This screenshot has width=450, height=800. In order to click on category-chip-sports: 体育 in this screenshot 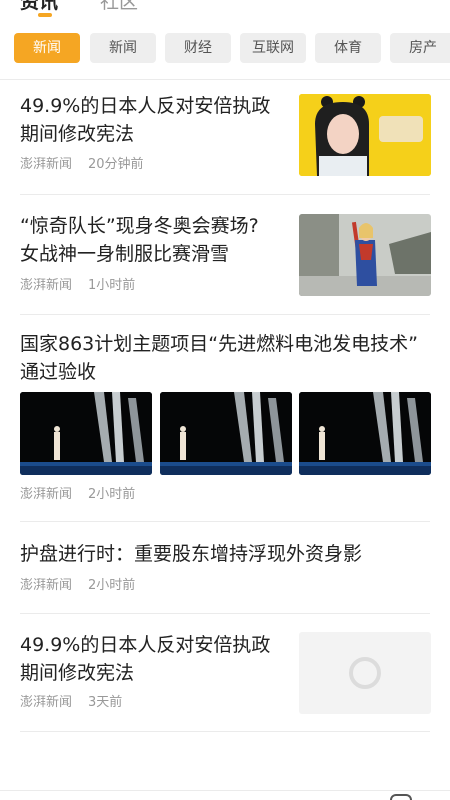, I will do `click(348, 48)`.